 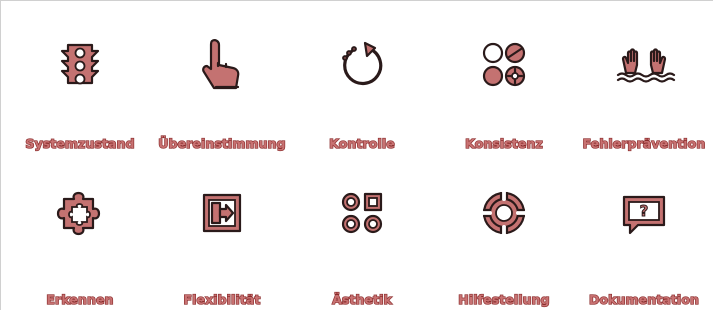 What do you see at coordinates (222, 299) in the screenshot?
I see `tile-label: Flexibilität` at bounding box center [222, 299].